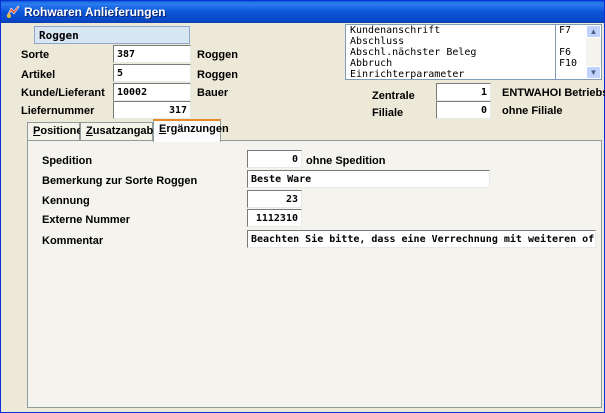  Describe the element at coordinates (463, 110) in the screenshot. I see `filiale-input: 0` at that location.